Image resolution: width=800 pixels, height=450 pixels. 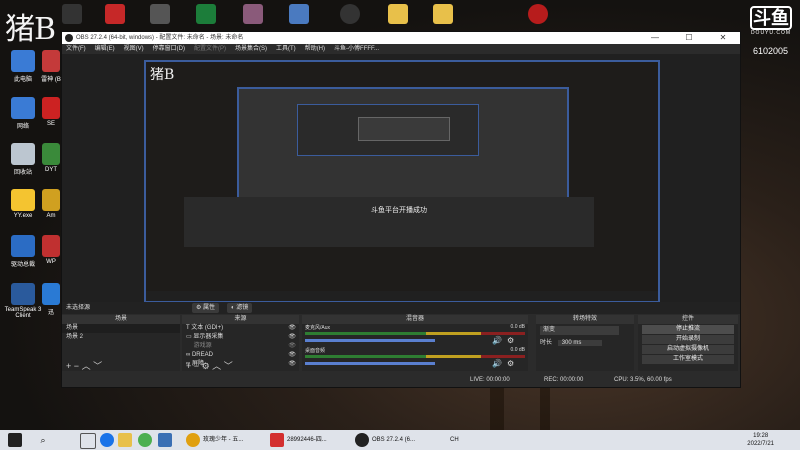 I want to click on virtual-camera-button: 启动虚拟摄像机, so click(x=688, y=349).